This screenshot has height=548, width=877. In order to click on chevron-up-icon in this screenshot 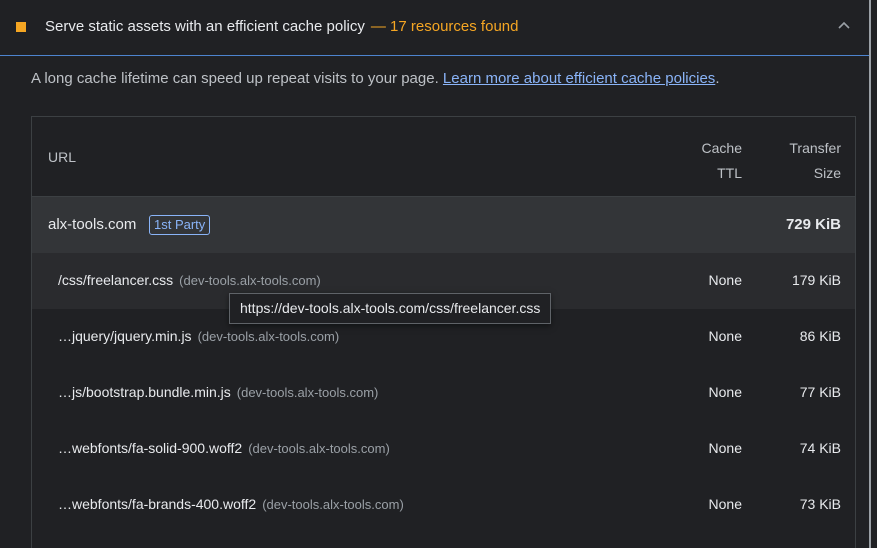, I will do `click(844, 25)`.